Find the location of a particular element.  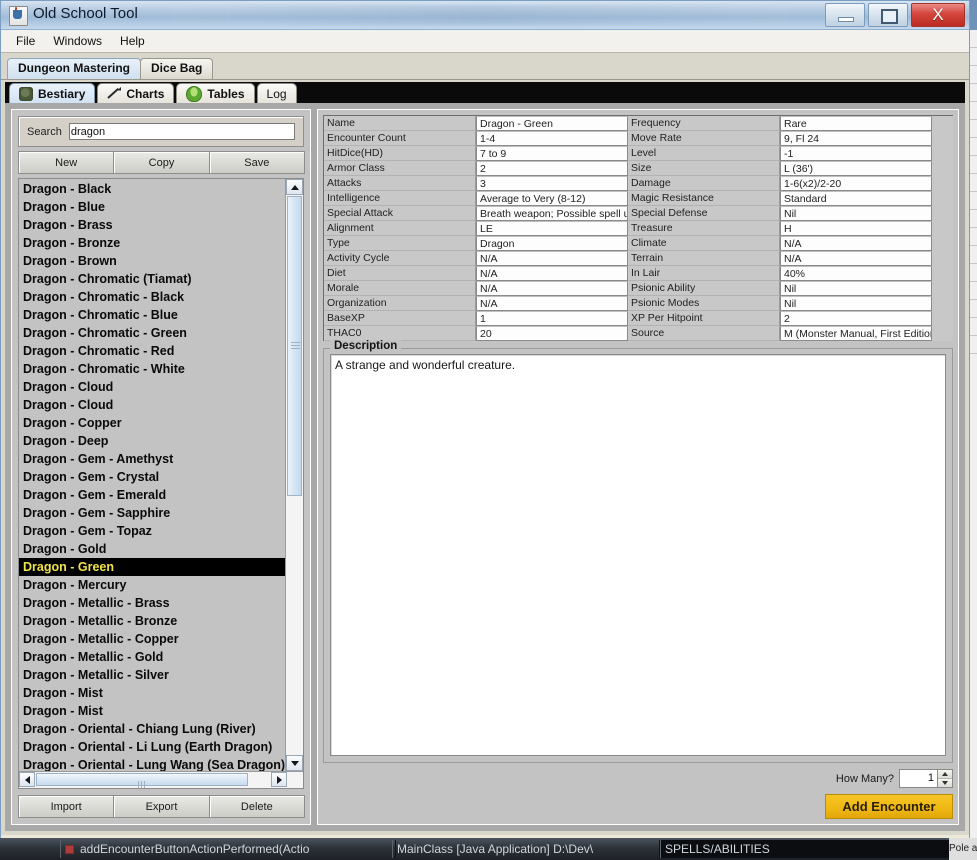

attribute-value: L (36') is located at coordinates (856, 168).